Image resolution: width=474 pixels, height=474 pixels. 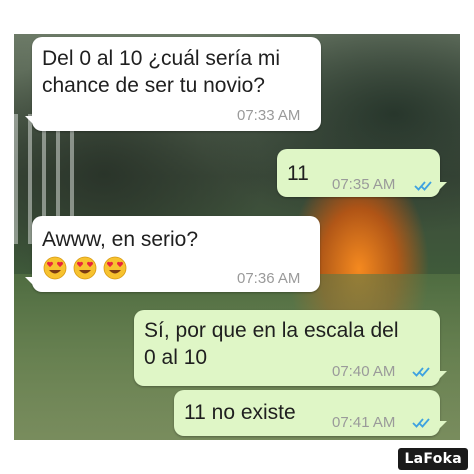 What do you see at coordinates (298, 173) in the screenshot?
I see `message-text-line: 11` at bounding box center [298, 173].